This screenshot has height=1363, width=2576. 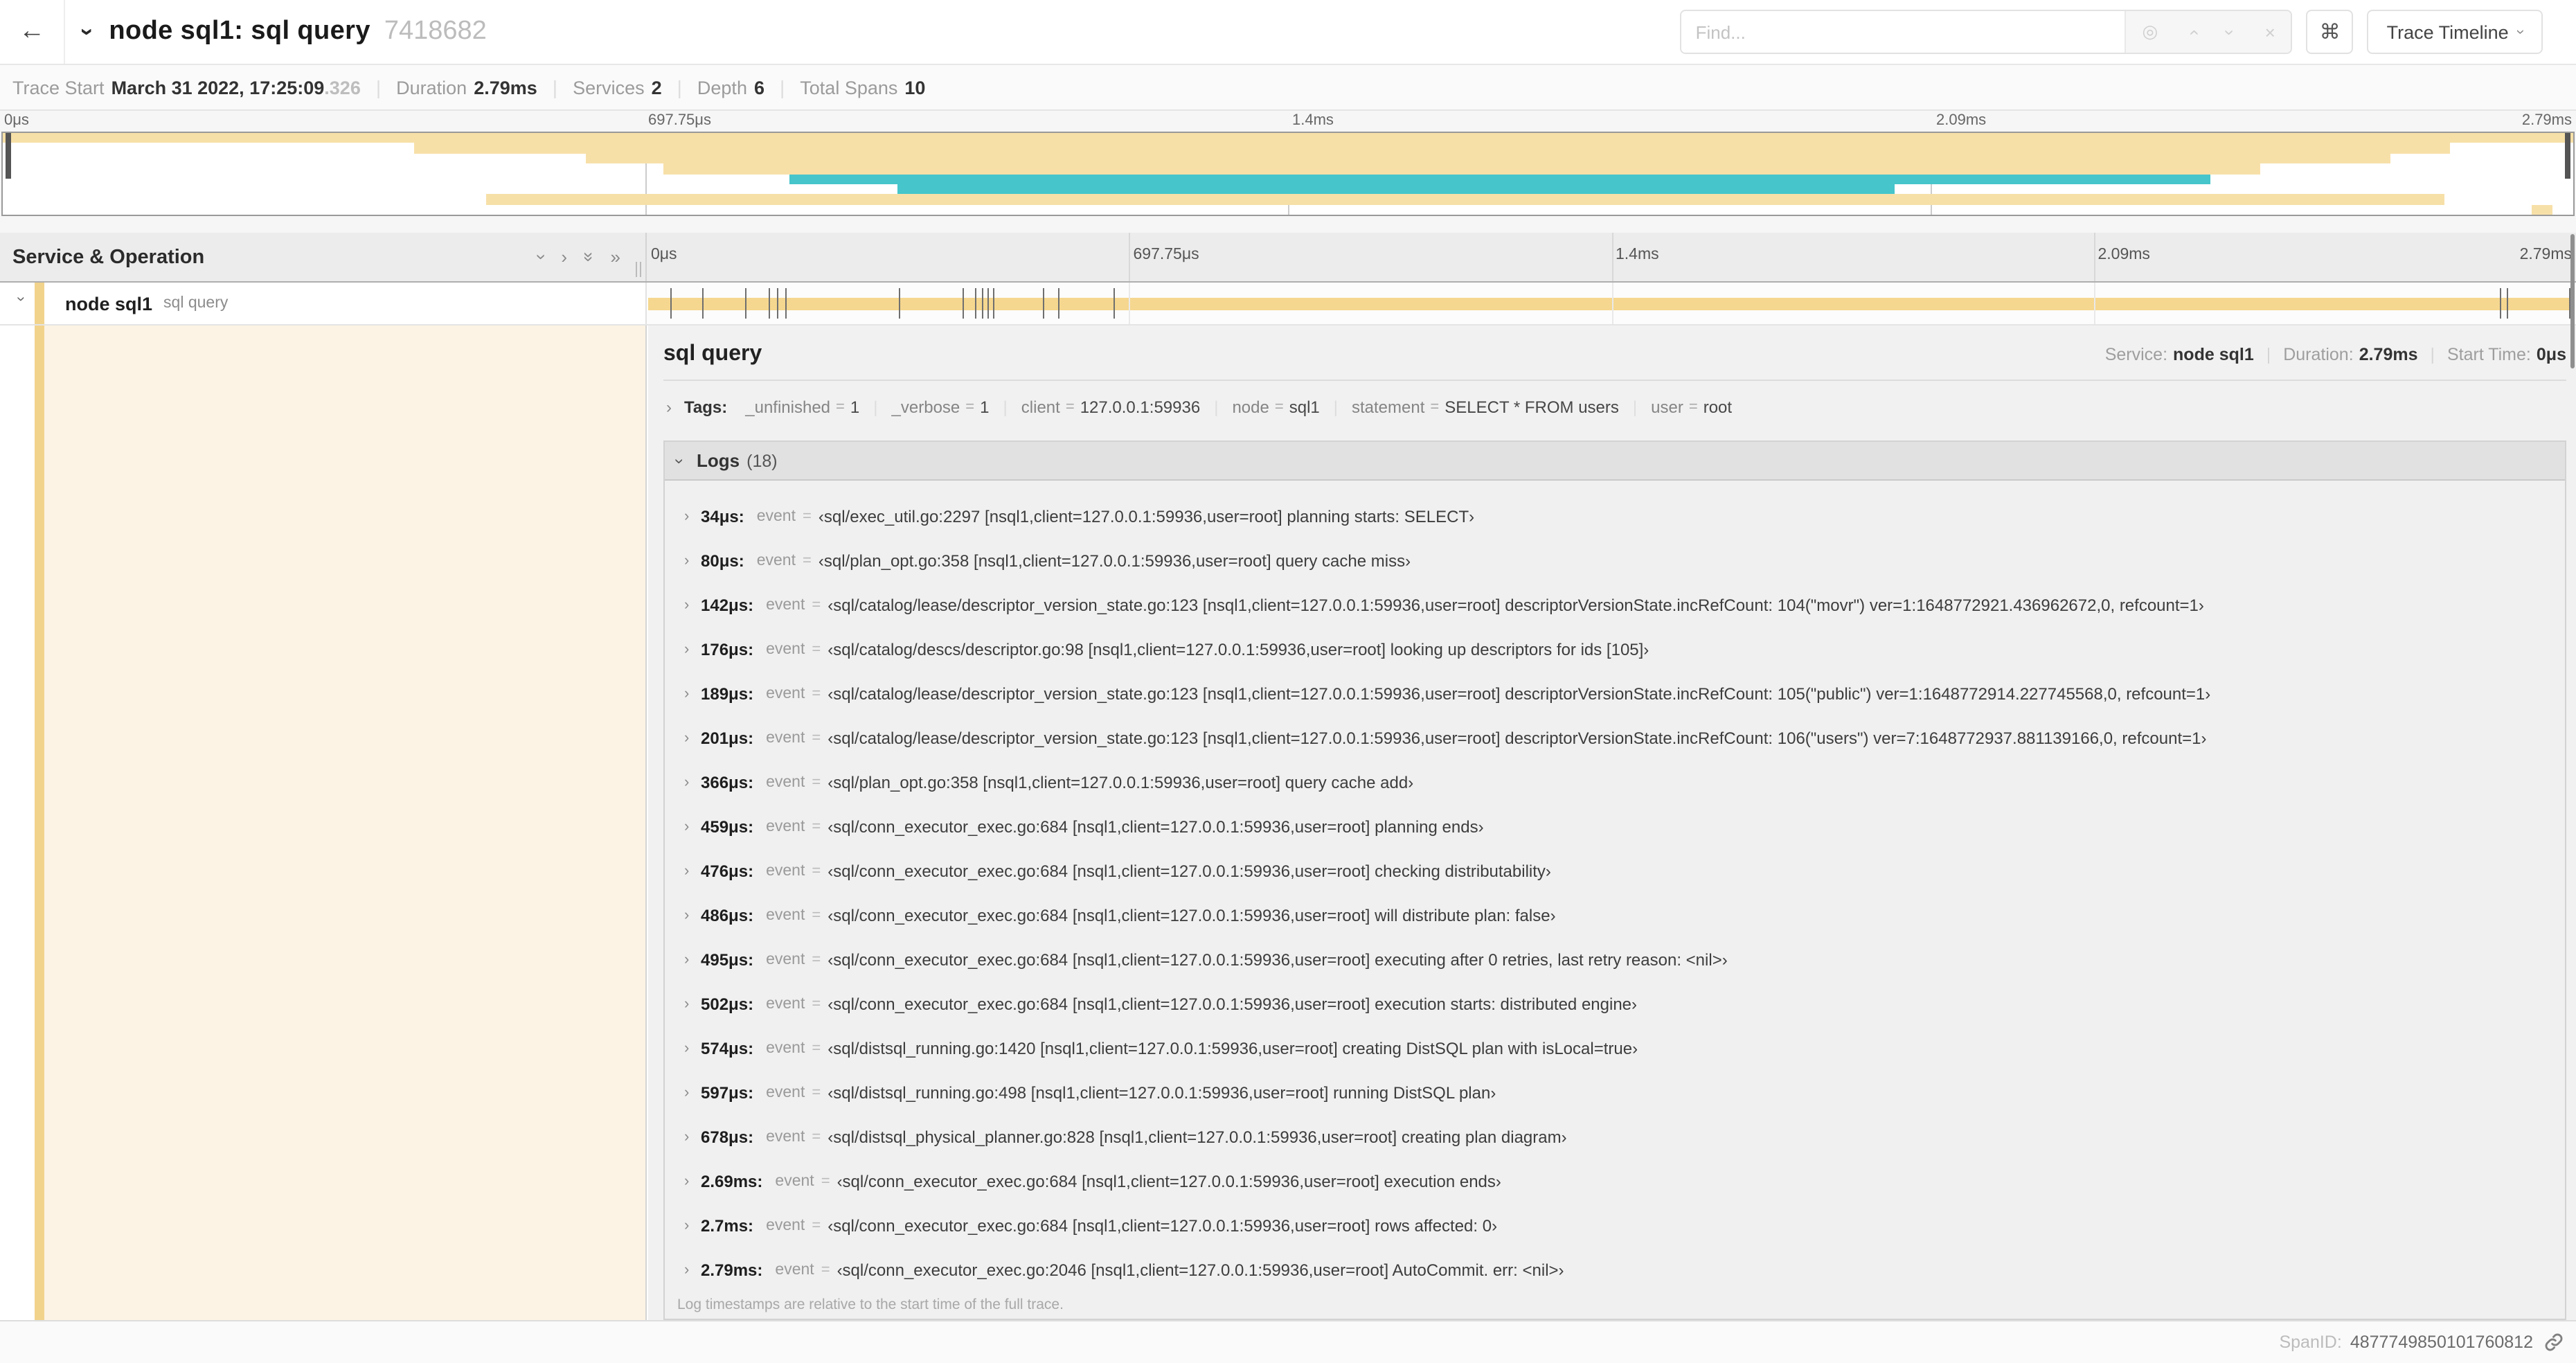 I want to click on back-arrow-icon: ←, so click(x=32, y=31).